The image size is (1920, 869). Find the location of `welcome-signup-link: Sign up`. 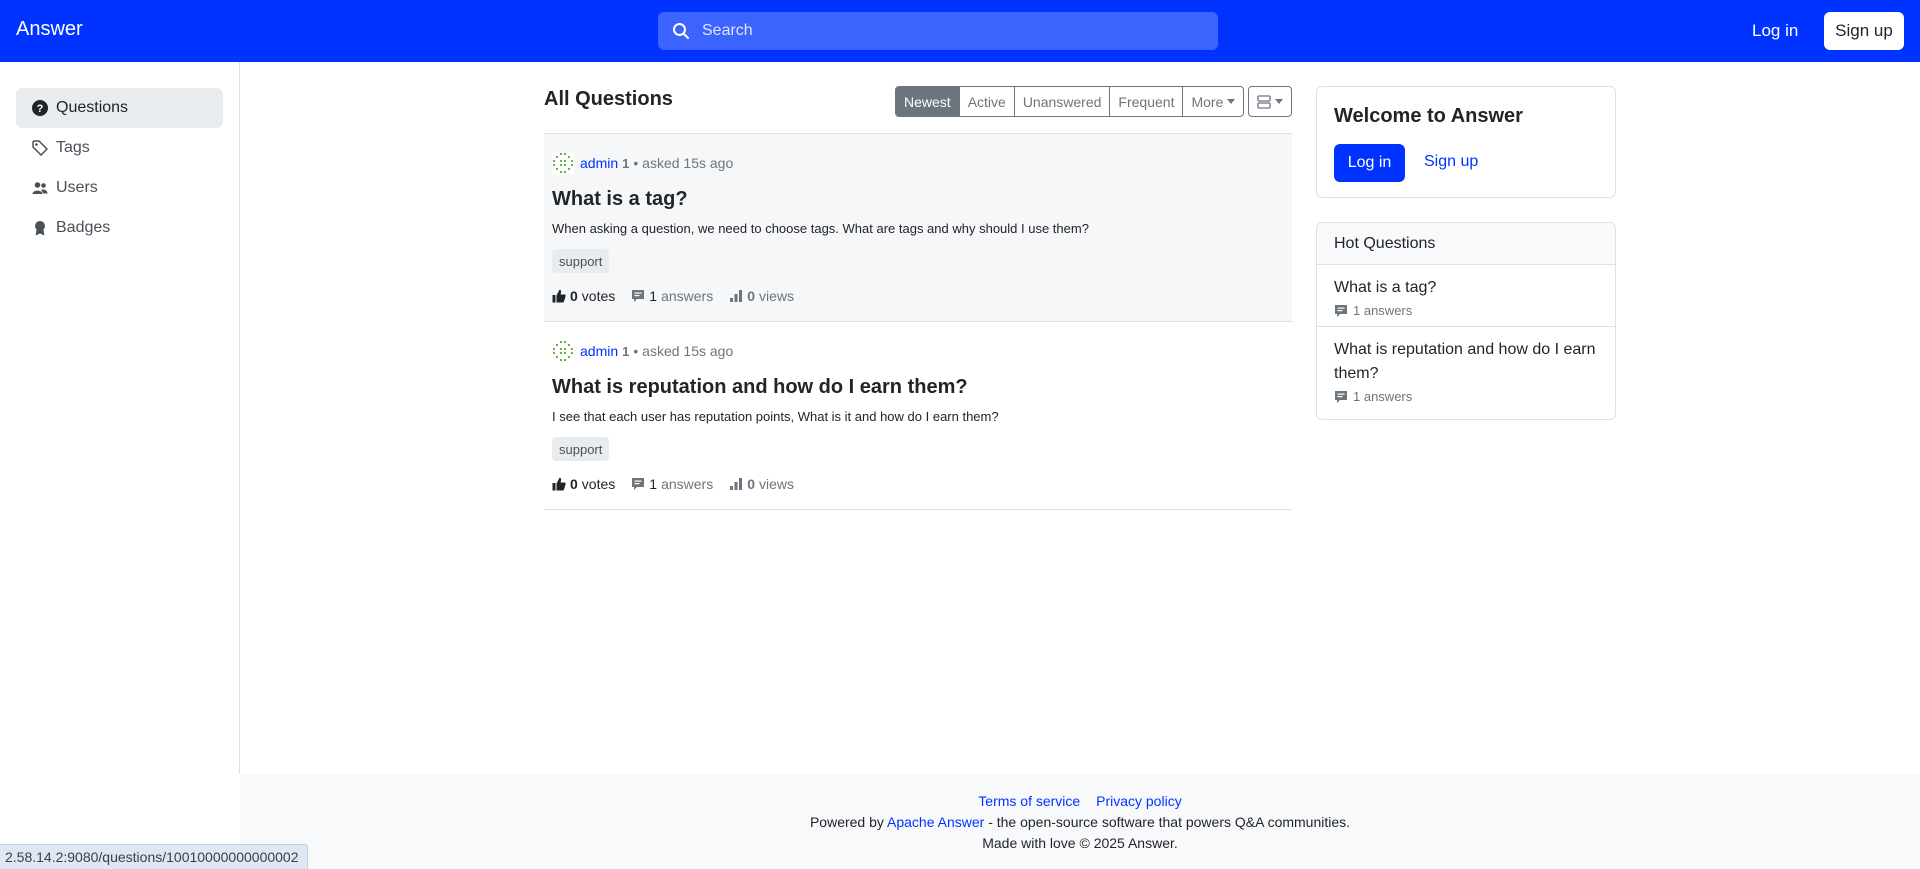

welcome-signup-link: Sign up is located at coordinates (1451, 162).